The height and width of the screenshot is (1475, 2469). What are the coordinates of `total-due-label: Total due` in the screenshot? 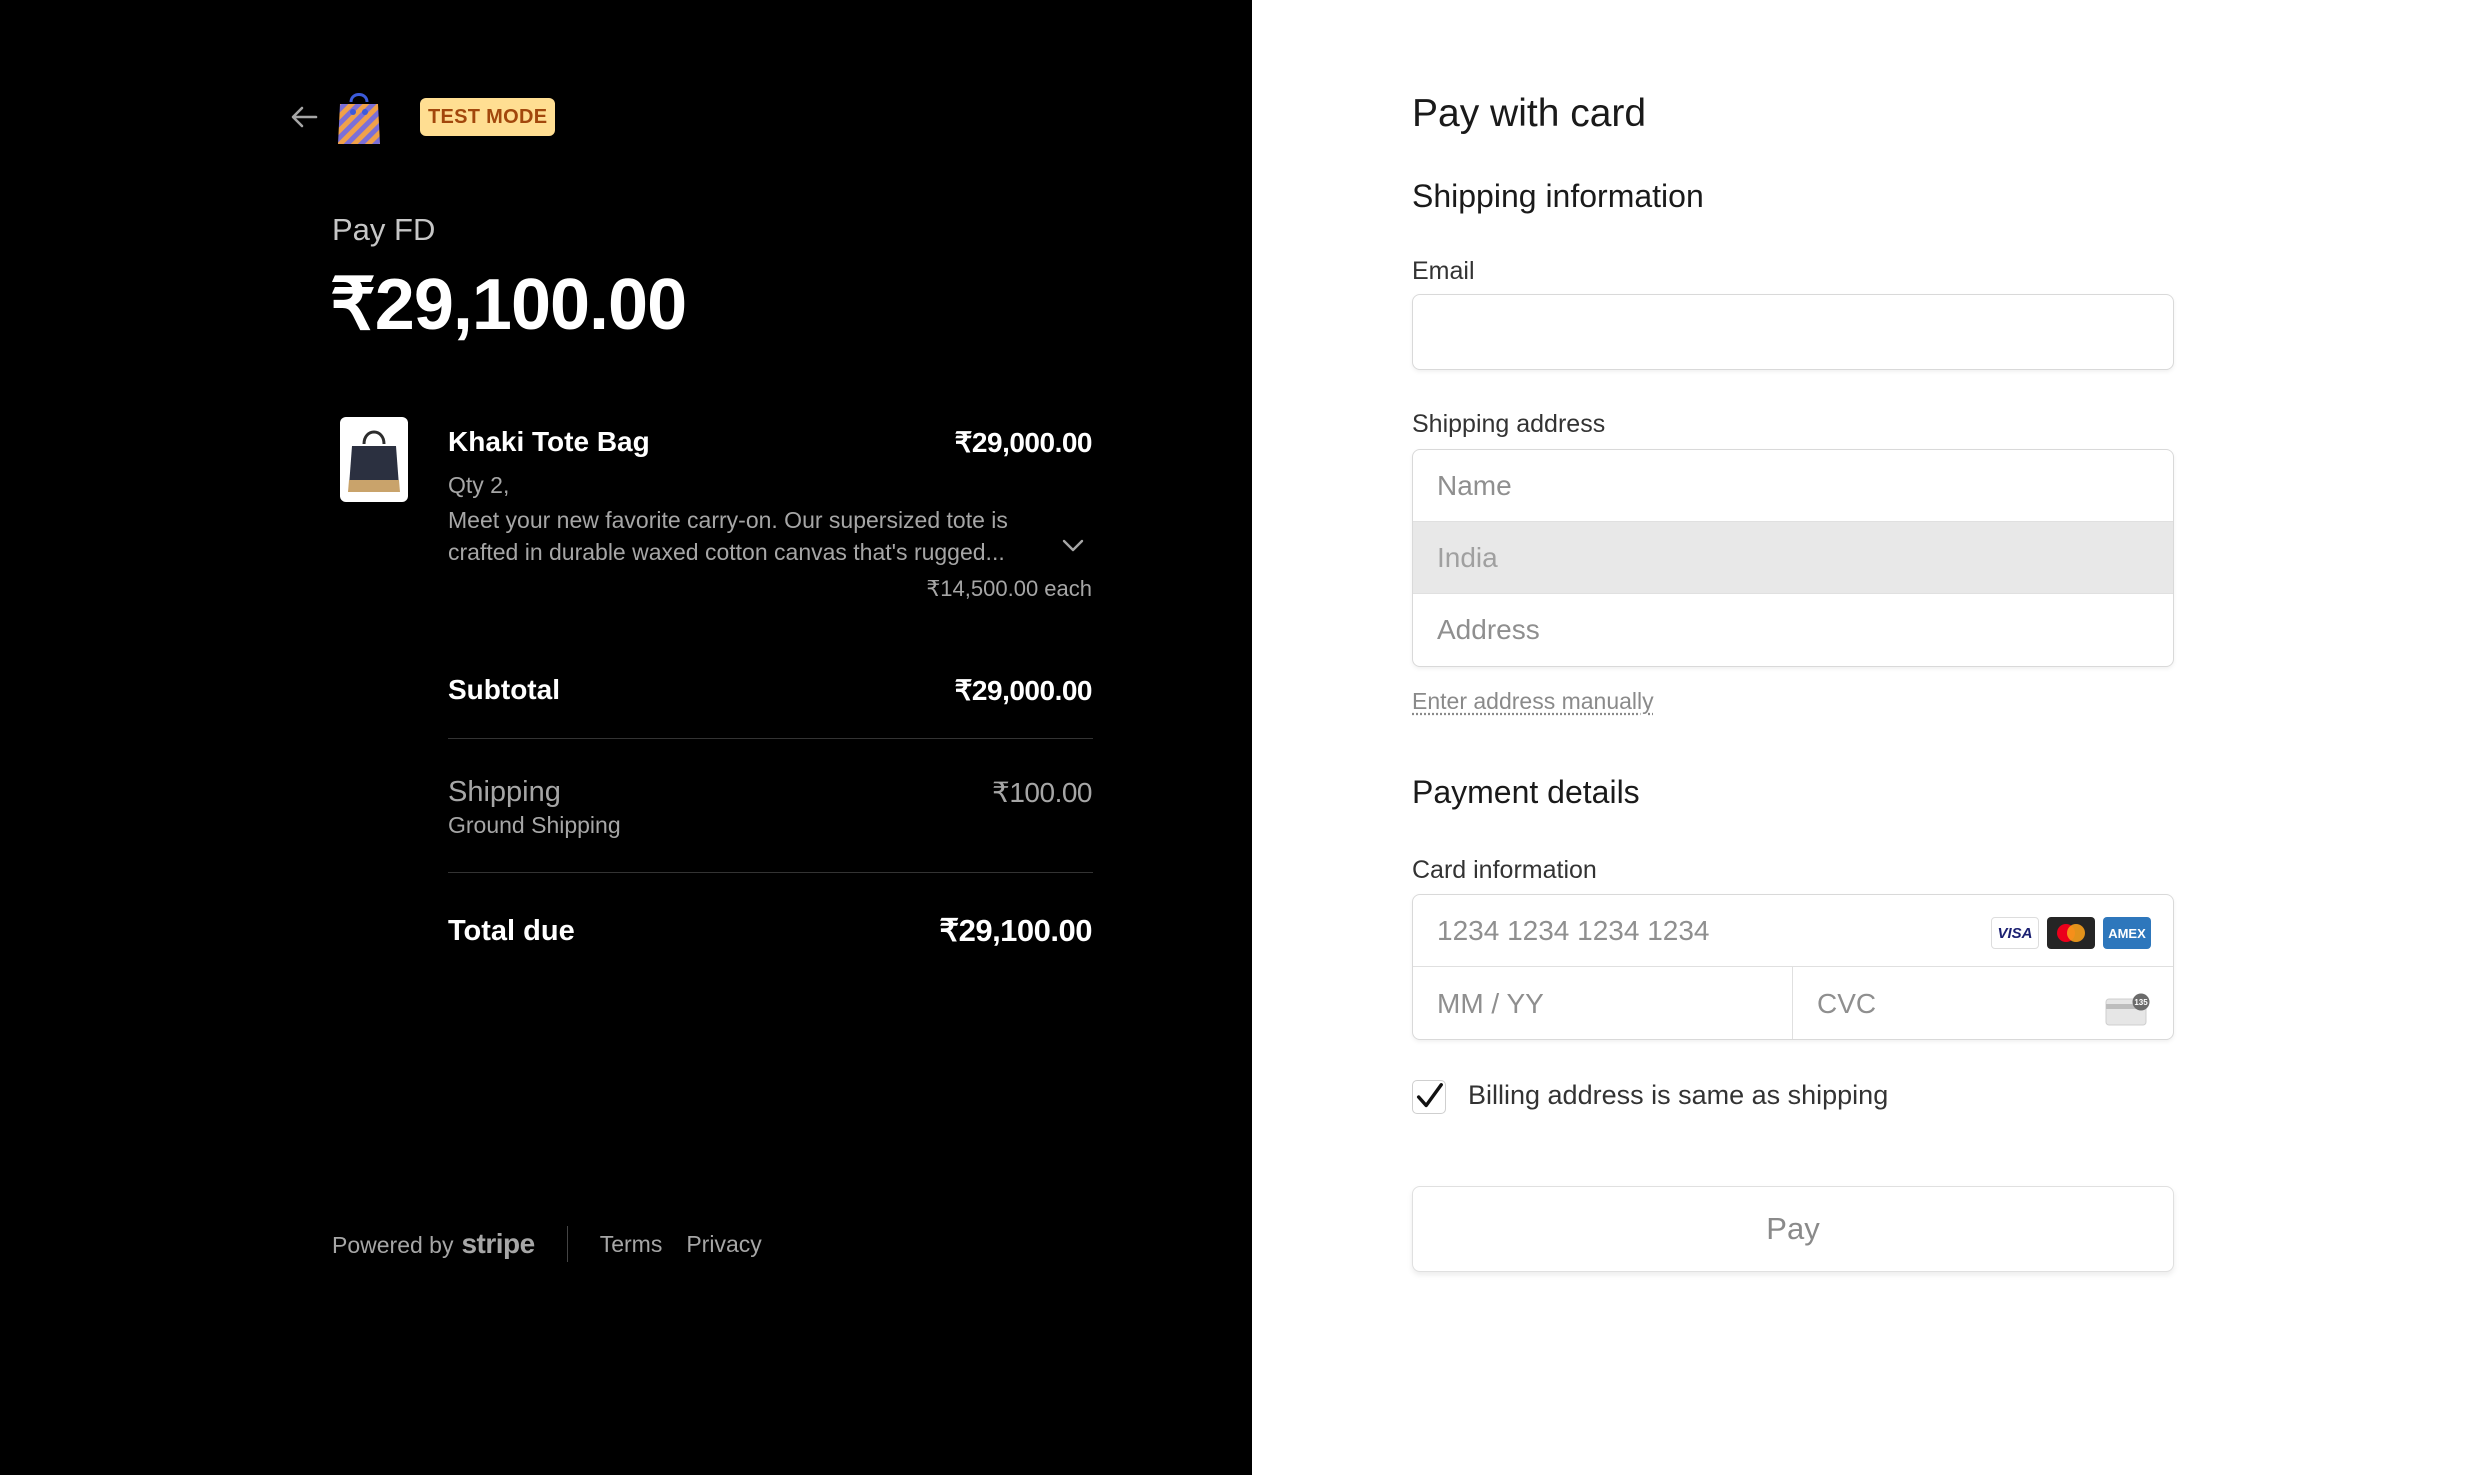 It's located at (511, 931).